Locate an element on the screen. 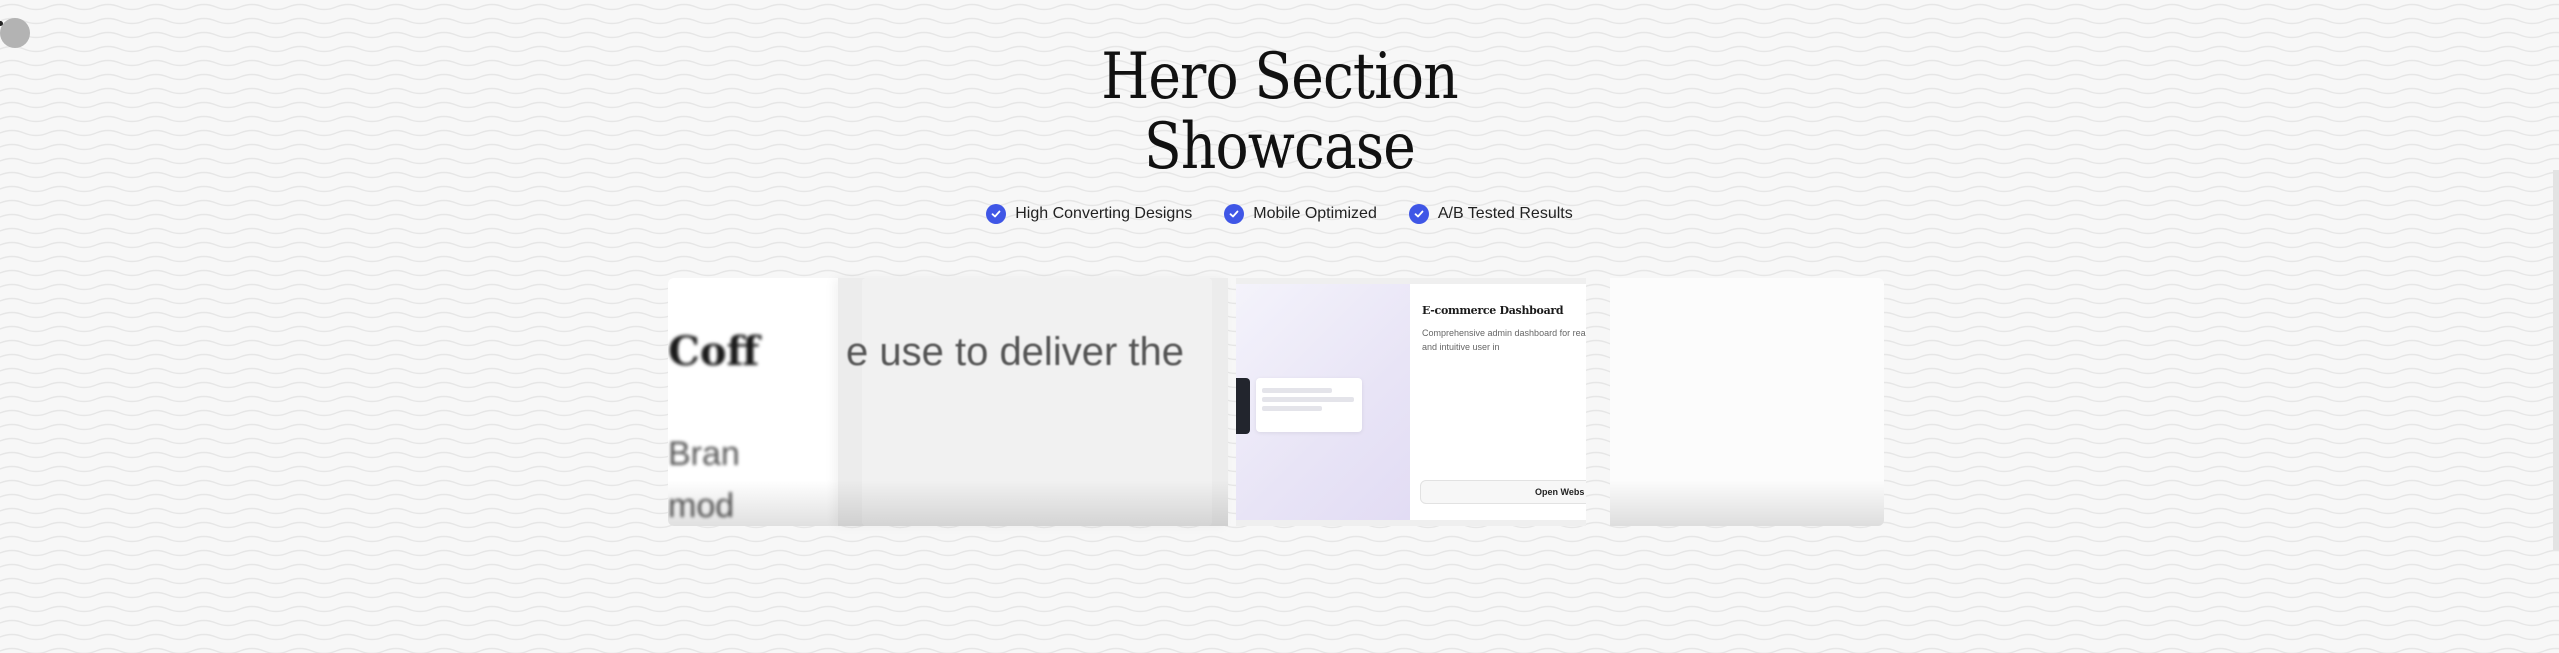 Image resolution: width=2559 pixels, height=653 pixels. feature-item: Mobile Optimized is located at coordinates (1300, 214).